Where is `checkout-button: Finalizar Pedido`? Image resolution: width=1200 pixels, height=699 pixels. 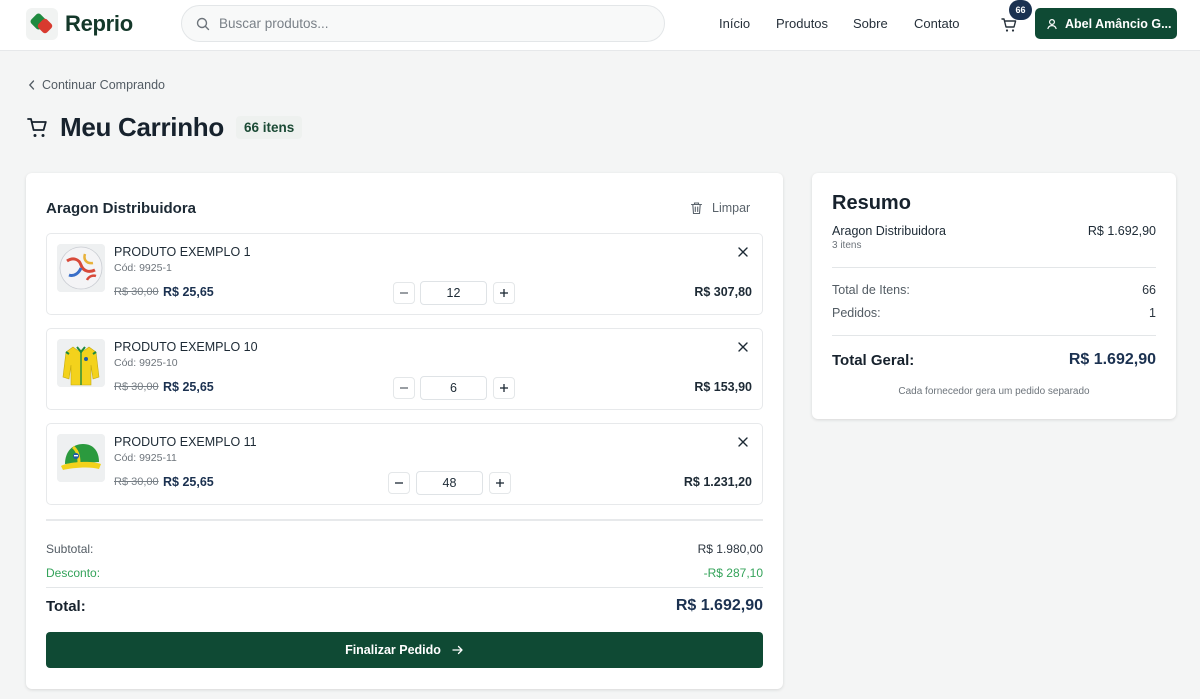 checkout-button: Finalizar Pedido is located at coordinates (404, 650).